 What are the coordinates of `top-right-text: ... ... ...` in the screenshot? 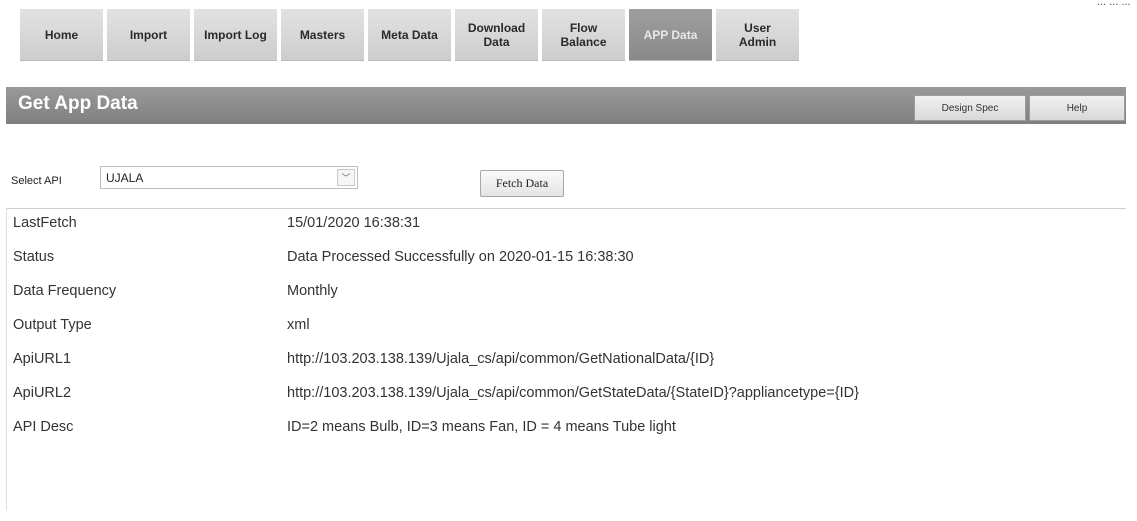 It's located at (1114, 4).